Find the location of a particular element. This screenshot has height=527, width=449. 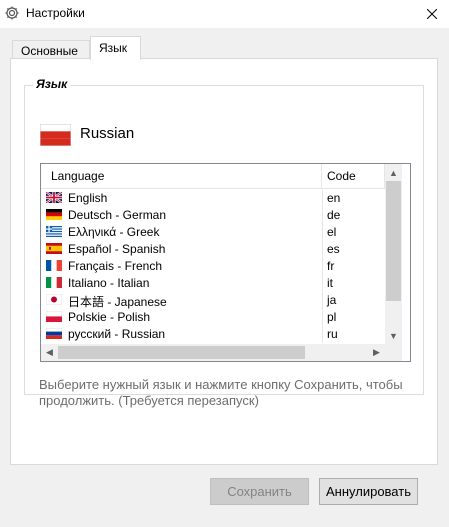

language-name: Ελληνικά - Greek is located at coordinates (114, 232).